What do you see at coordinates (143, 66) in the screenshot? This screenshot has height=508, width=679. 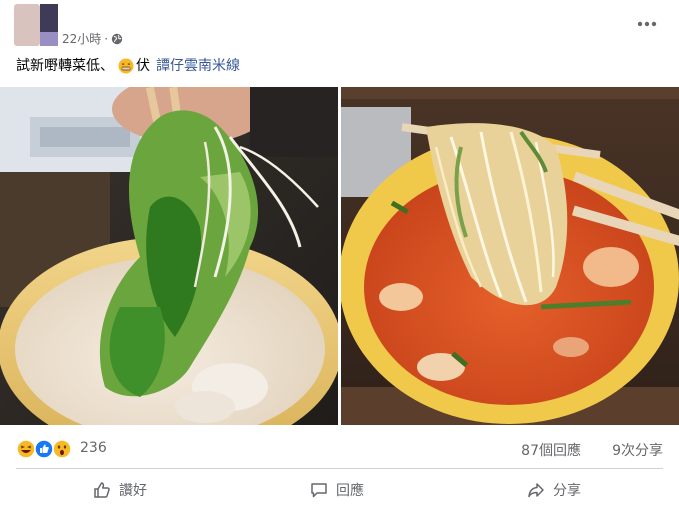 I see `caption-suffix: 伏` at bounding box center [143, 66].